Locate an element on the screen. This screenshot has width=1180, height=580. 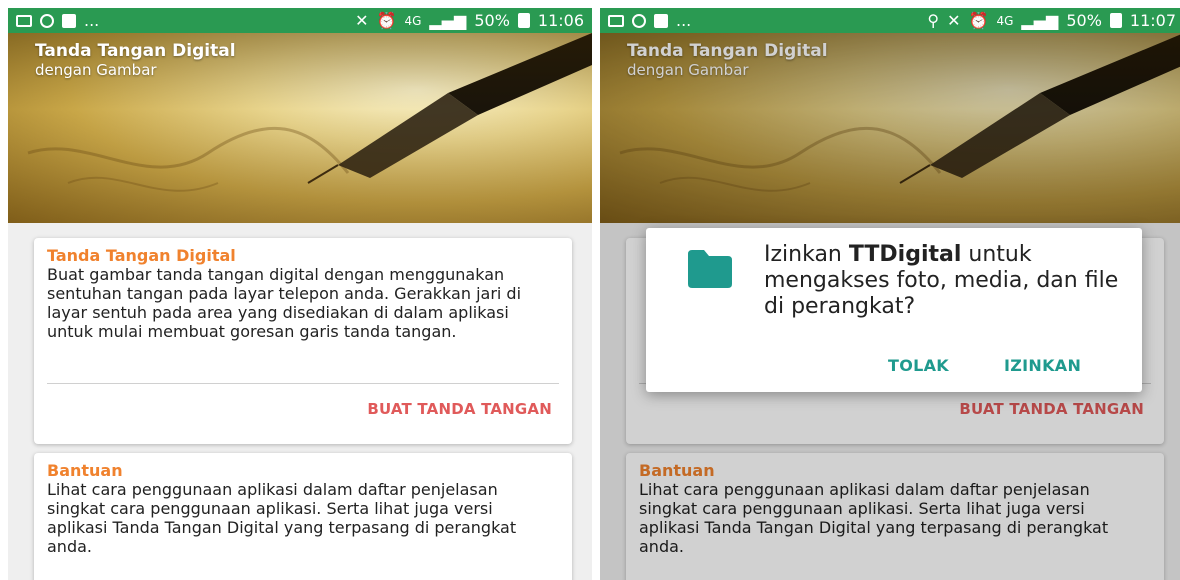
deny-button: TOLAK is located at coordinates (918, 365).